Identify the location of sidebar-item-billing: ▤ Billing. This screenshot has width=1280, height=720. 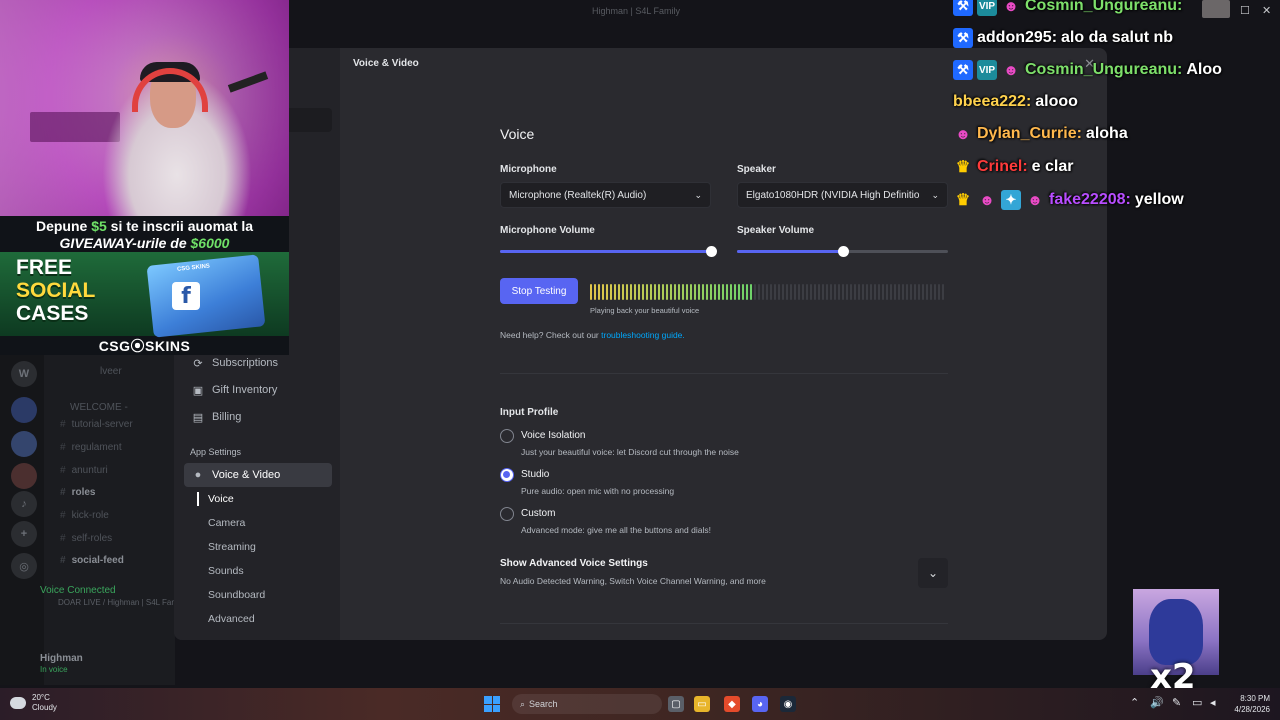
(258, 417).